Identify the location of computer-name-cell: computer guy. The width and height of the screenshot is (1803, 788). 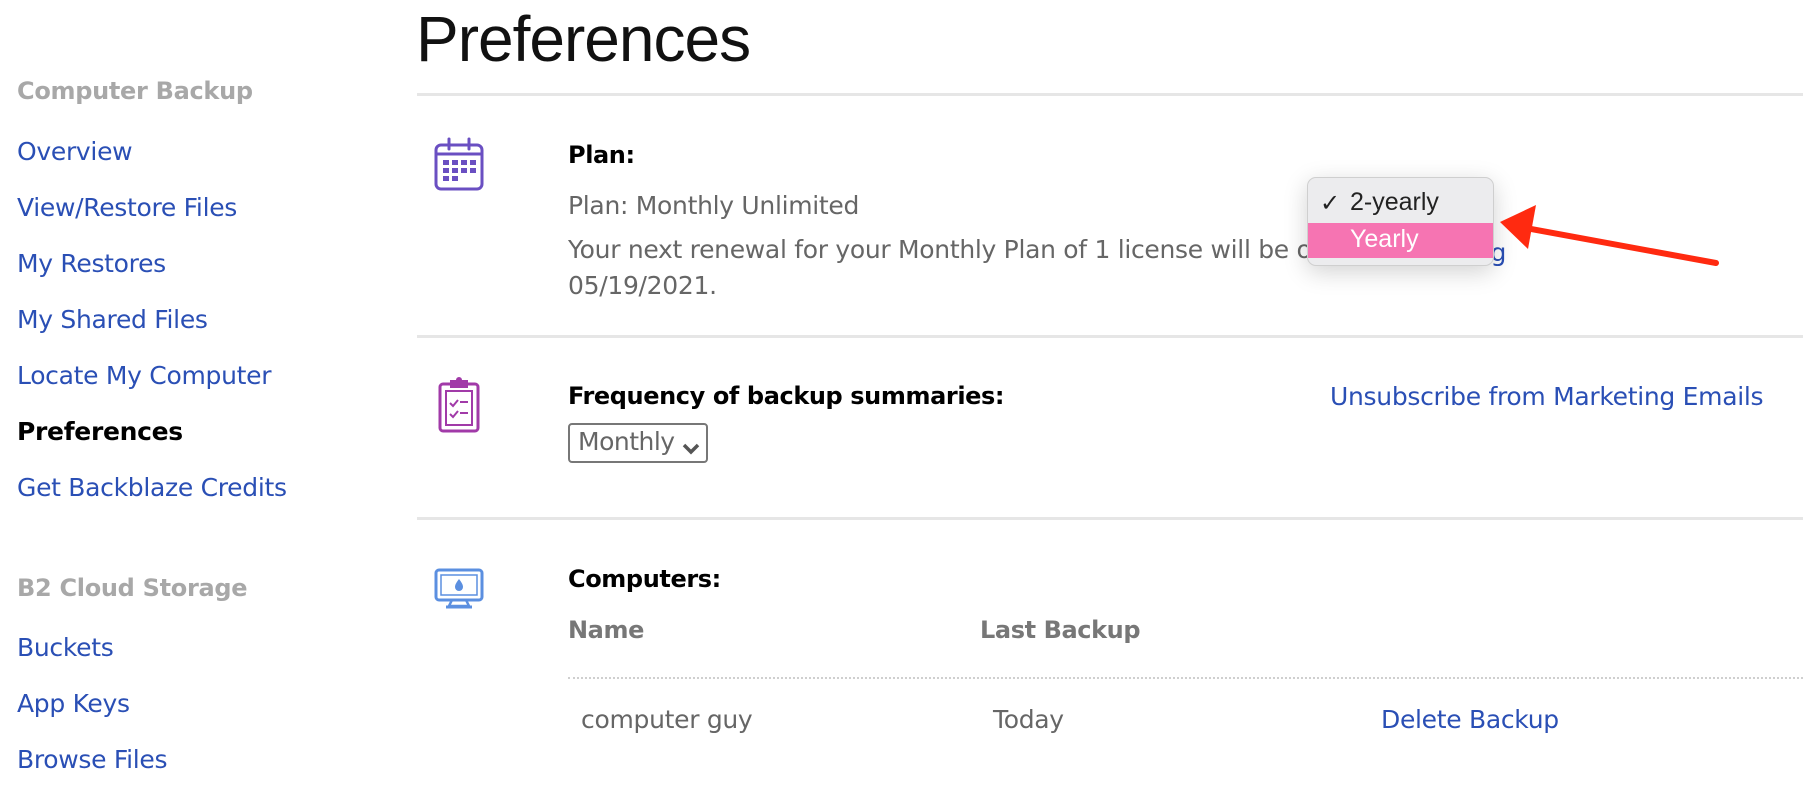
(667, 719).